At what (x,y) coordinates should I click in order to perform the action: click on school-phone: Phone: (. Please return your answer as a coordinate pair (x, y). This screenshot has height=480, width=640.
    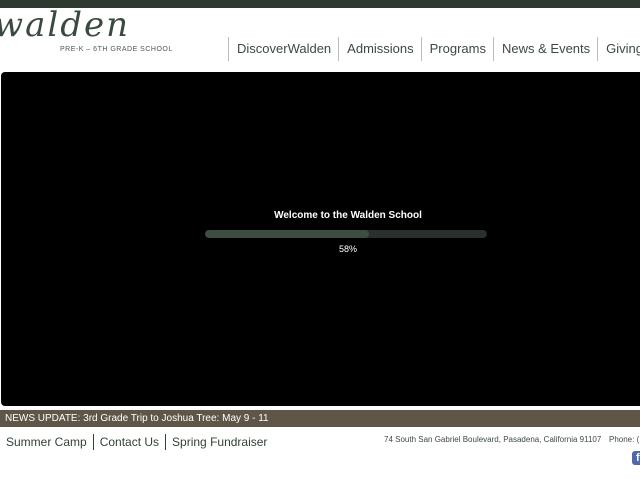
    Looking at the image, I should click on (624, 439).